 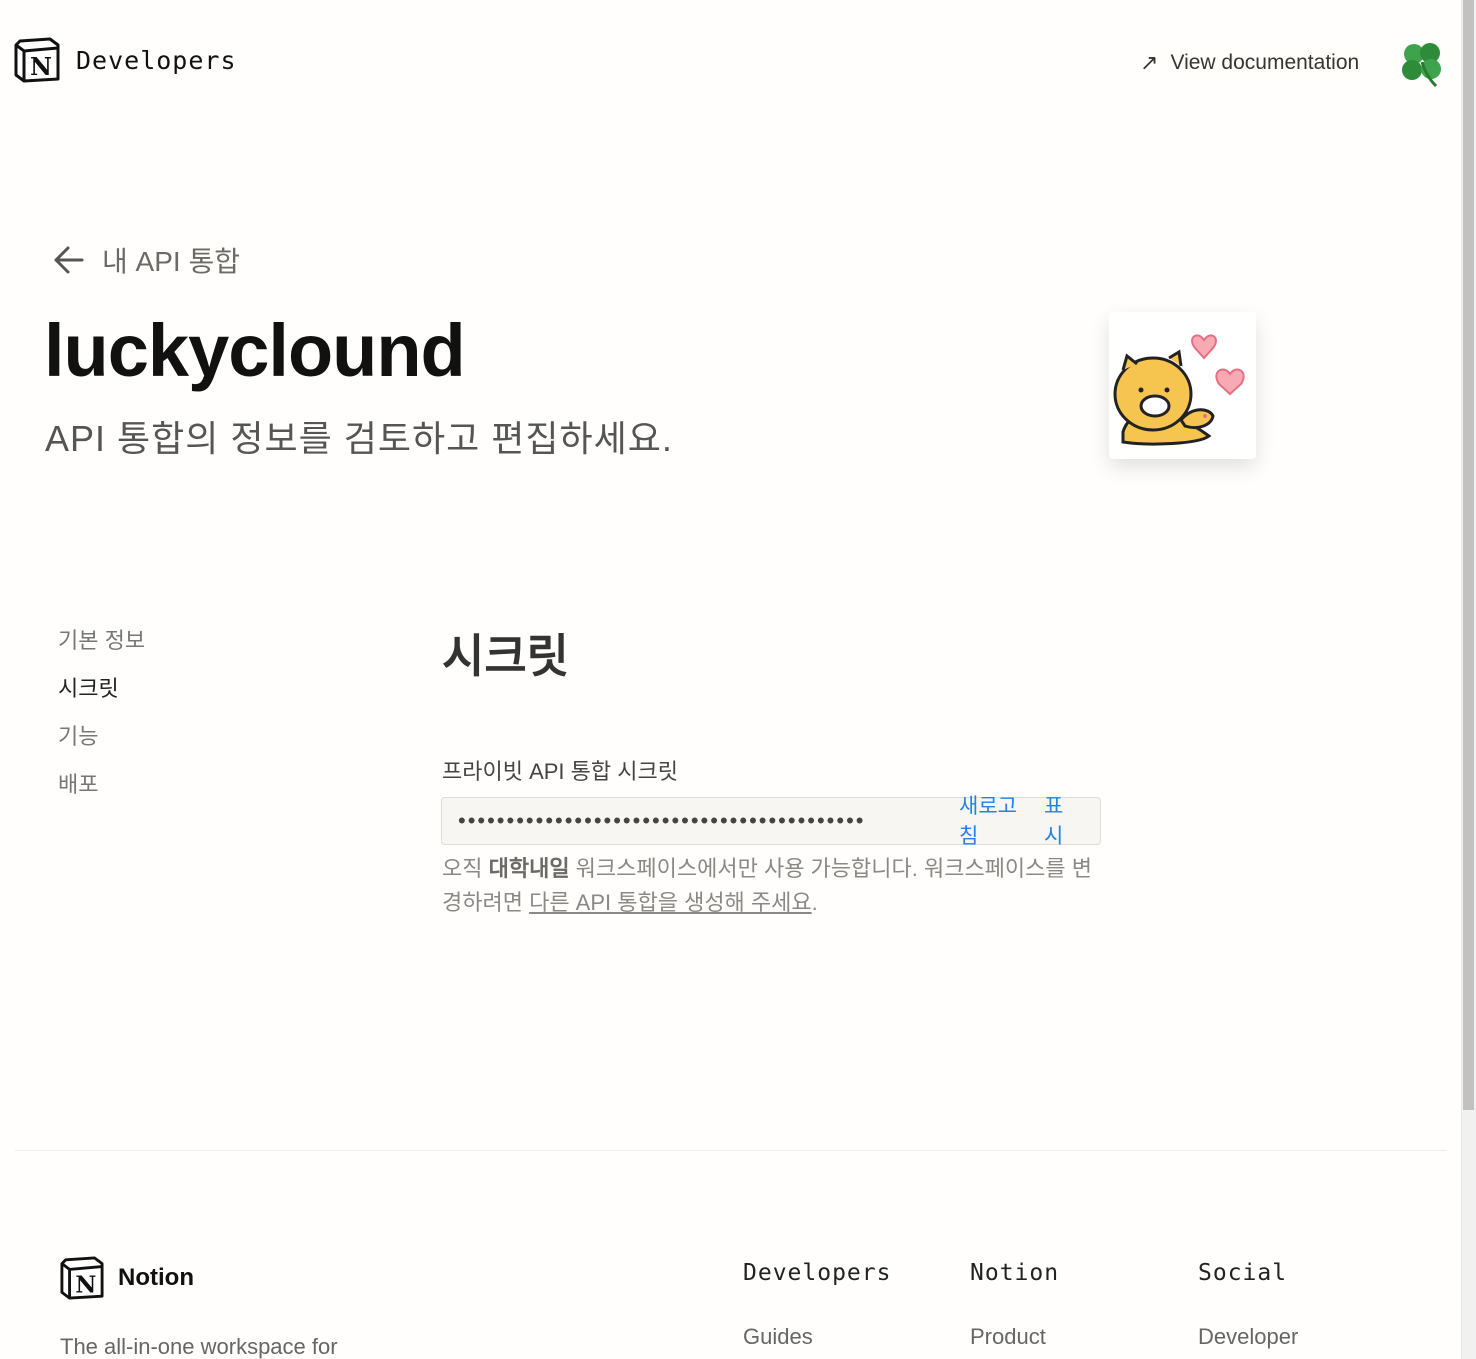 I want to click on footer-column-social: Social Developer, so click(x=1248, y=1305).